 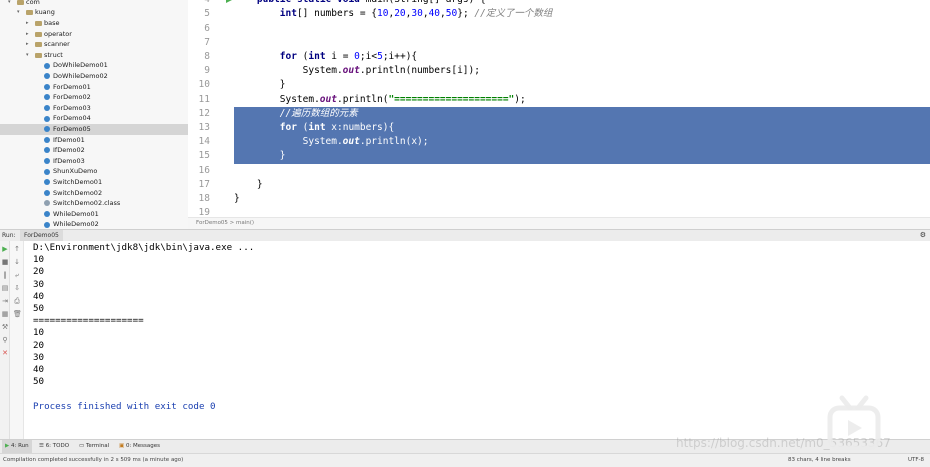 What do you see at coordinates (58, 33) in the screenshot?
I see `tree-item-label: operator` at bounding box center [58, 33].